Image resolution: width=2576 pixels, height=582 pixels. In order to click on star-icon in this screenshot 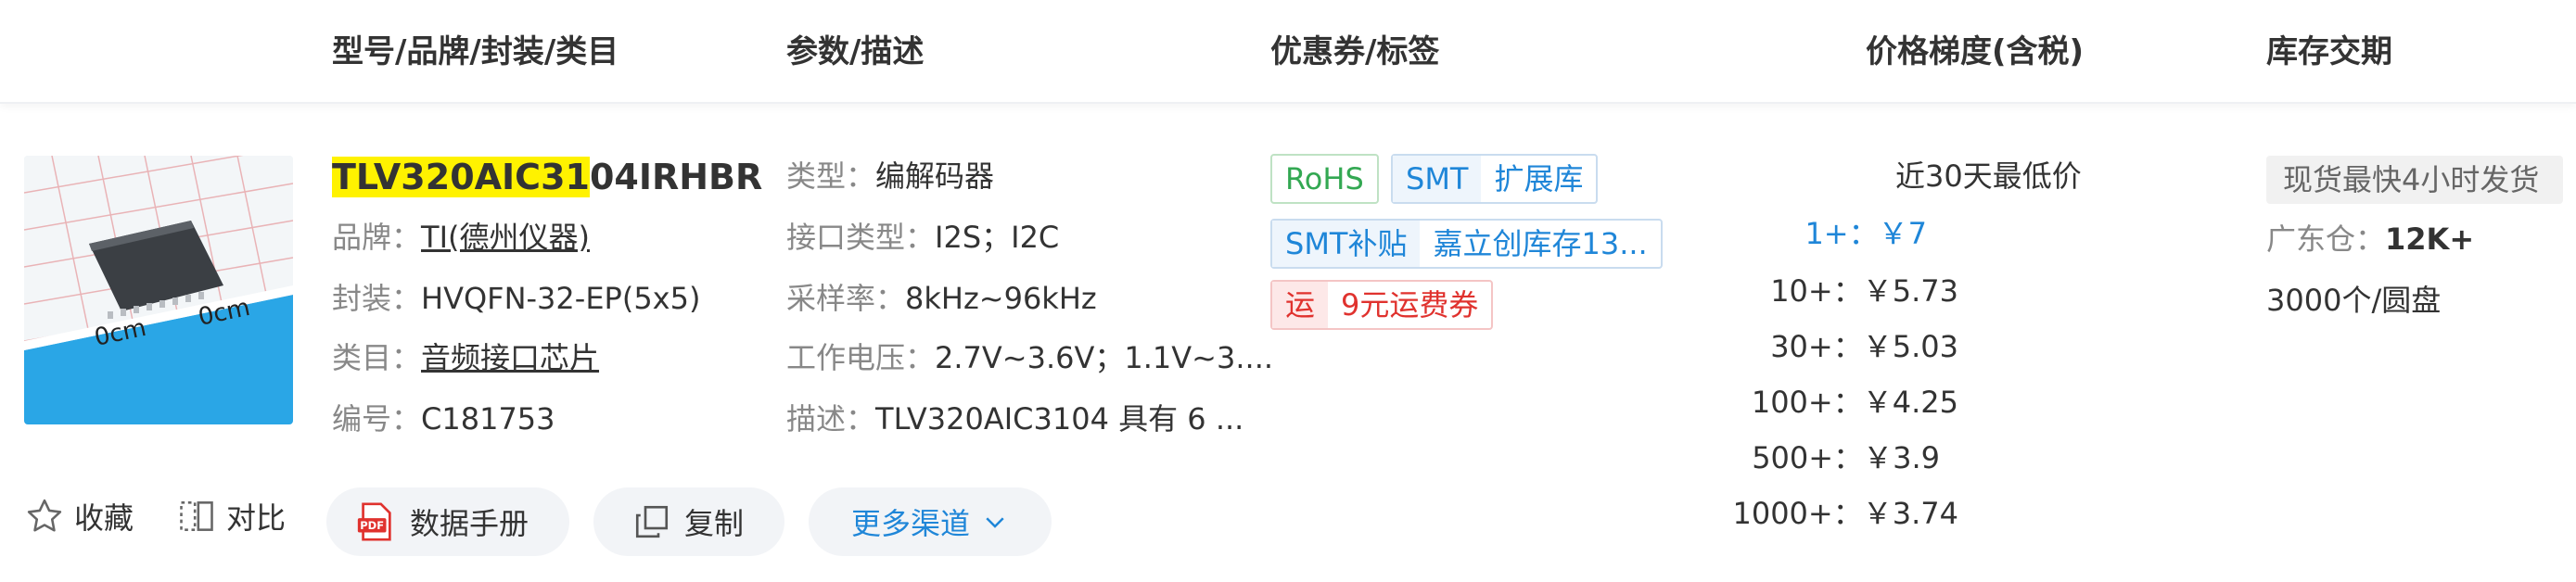, I will do `click(45, 516)`.